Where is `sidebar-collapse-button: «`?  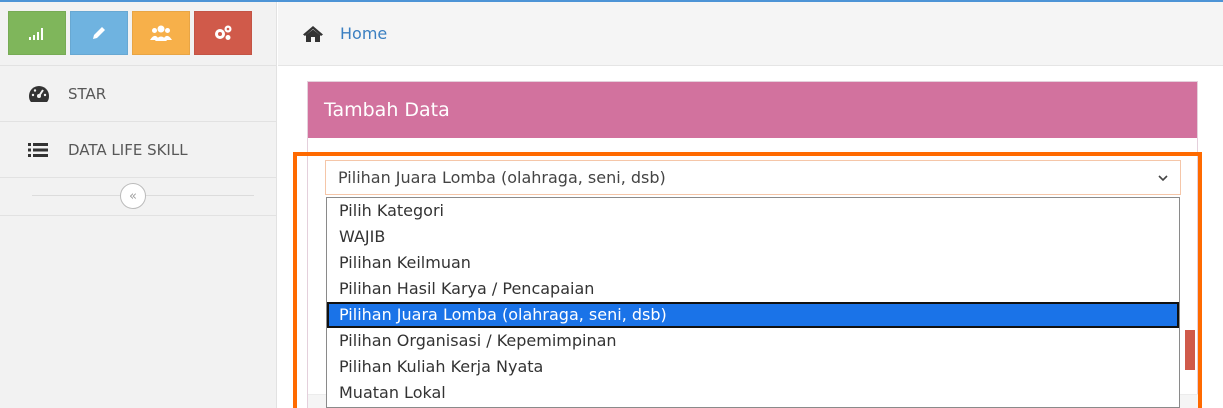
sidebar-collapse-button: « is located at coordinates (133, 196).